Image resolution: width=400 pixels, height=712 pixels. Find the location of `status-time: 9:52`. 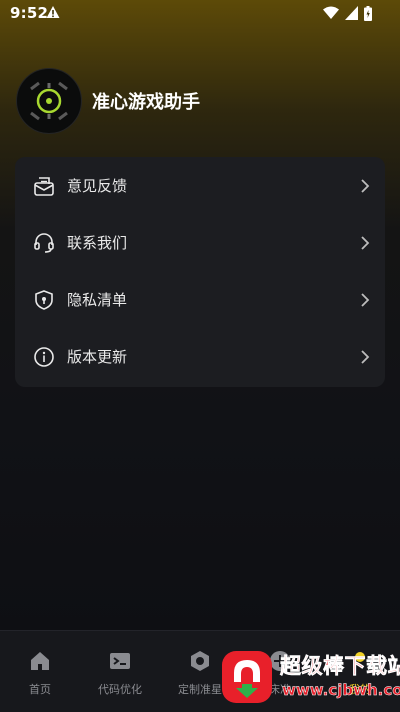

status-time: 9:52 is located at coordinates (29, 13).